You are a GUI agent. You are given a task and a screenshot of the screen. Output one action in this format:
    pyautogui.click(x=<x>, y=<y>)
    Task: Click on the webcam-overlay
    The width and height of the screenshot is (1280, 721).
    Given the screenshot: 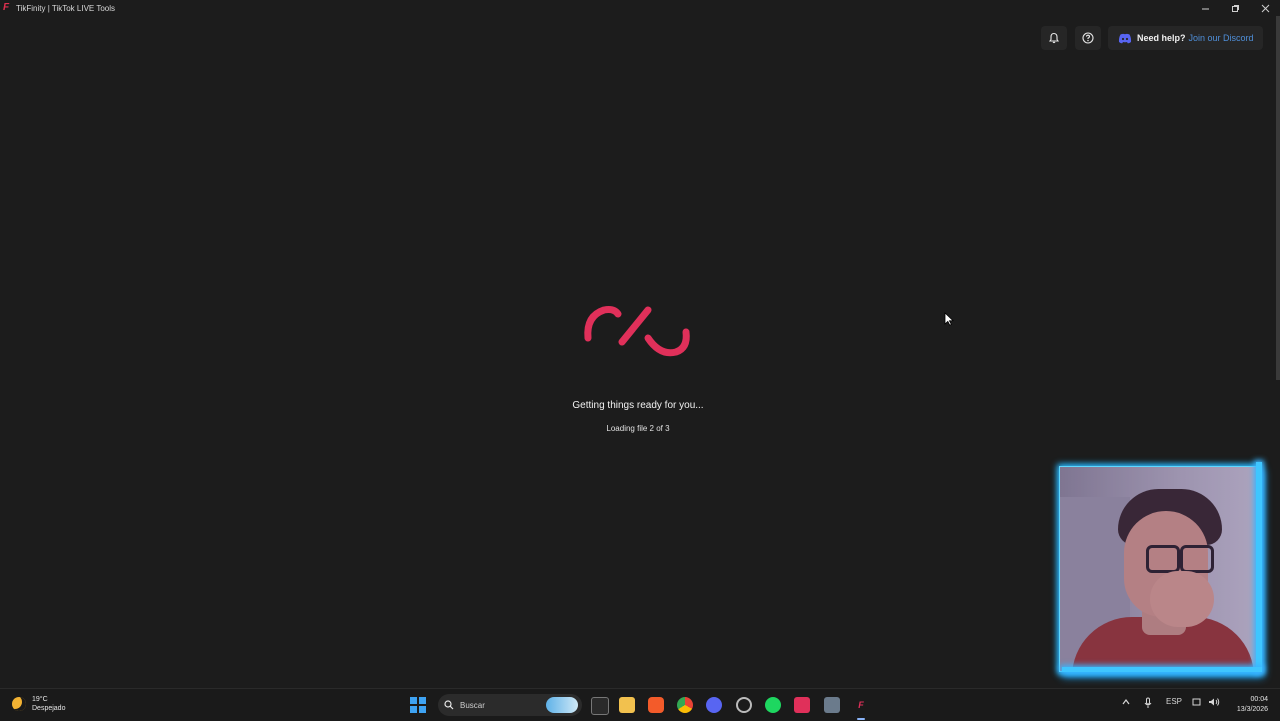 What is the action you would take?
    pyautogui.click(x=1159, y=569)
    